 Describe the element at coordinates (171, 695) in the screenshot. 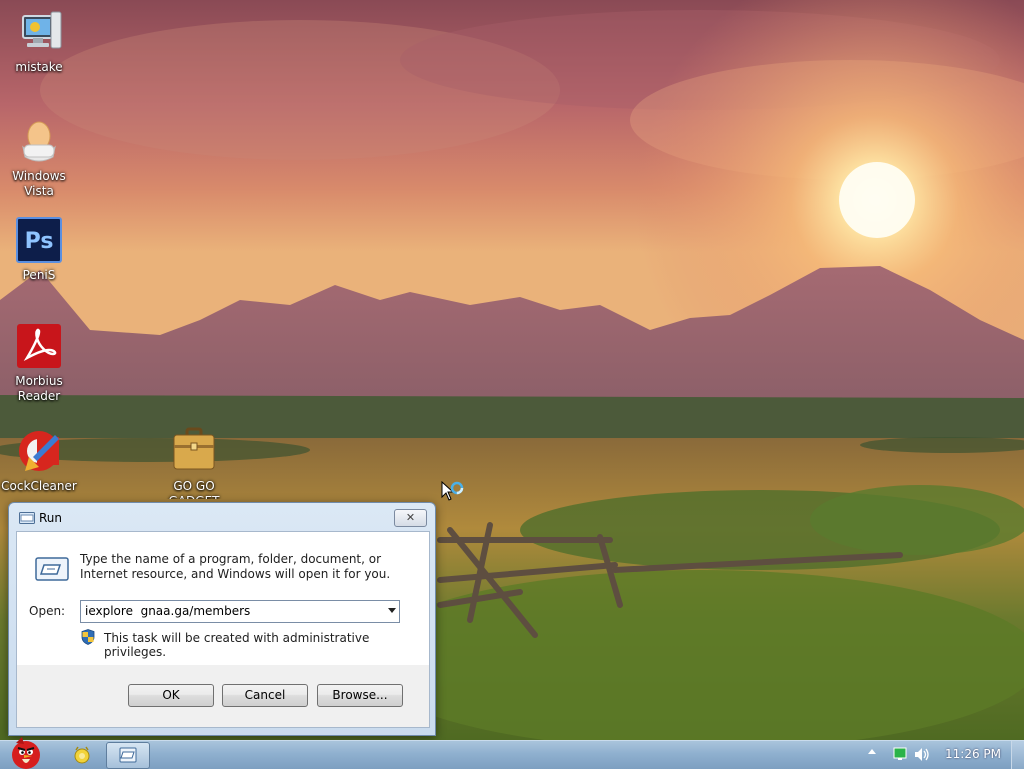

I see `ok-button: OK` at that location.